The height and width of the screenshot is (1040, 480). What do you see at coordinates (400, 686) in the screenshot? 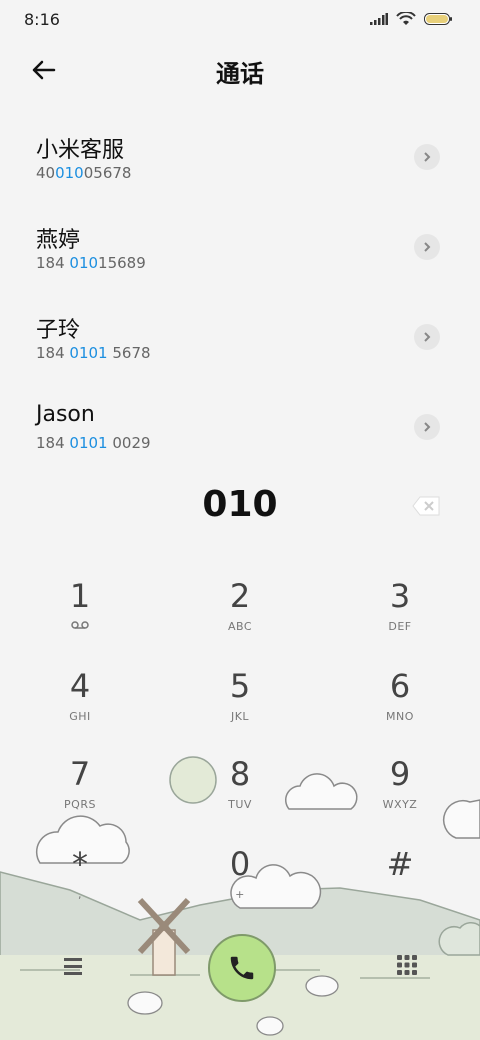
I see `key-digit: 6` at bounding box center [400, 686].